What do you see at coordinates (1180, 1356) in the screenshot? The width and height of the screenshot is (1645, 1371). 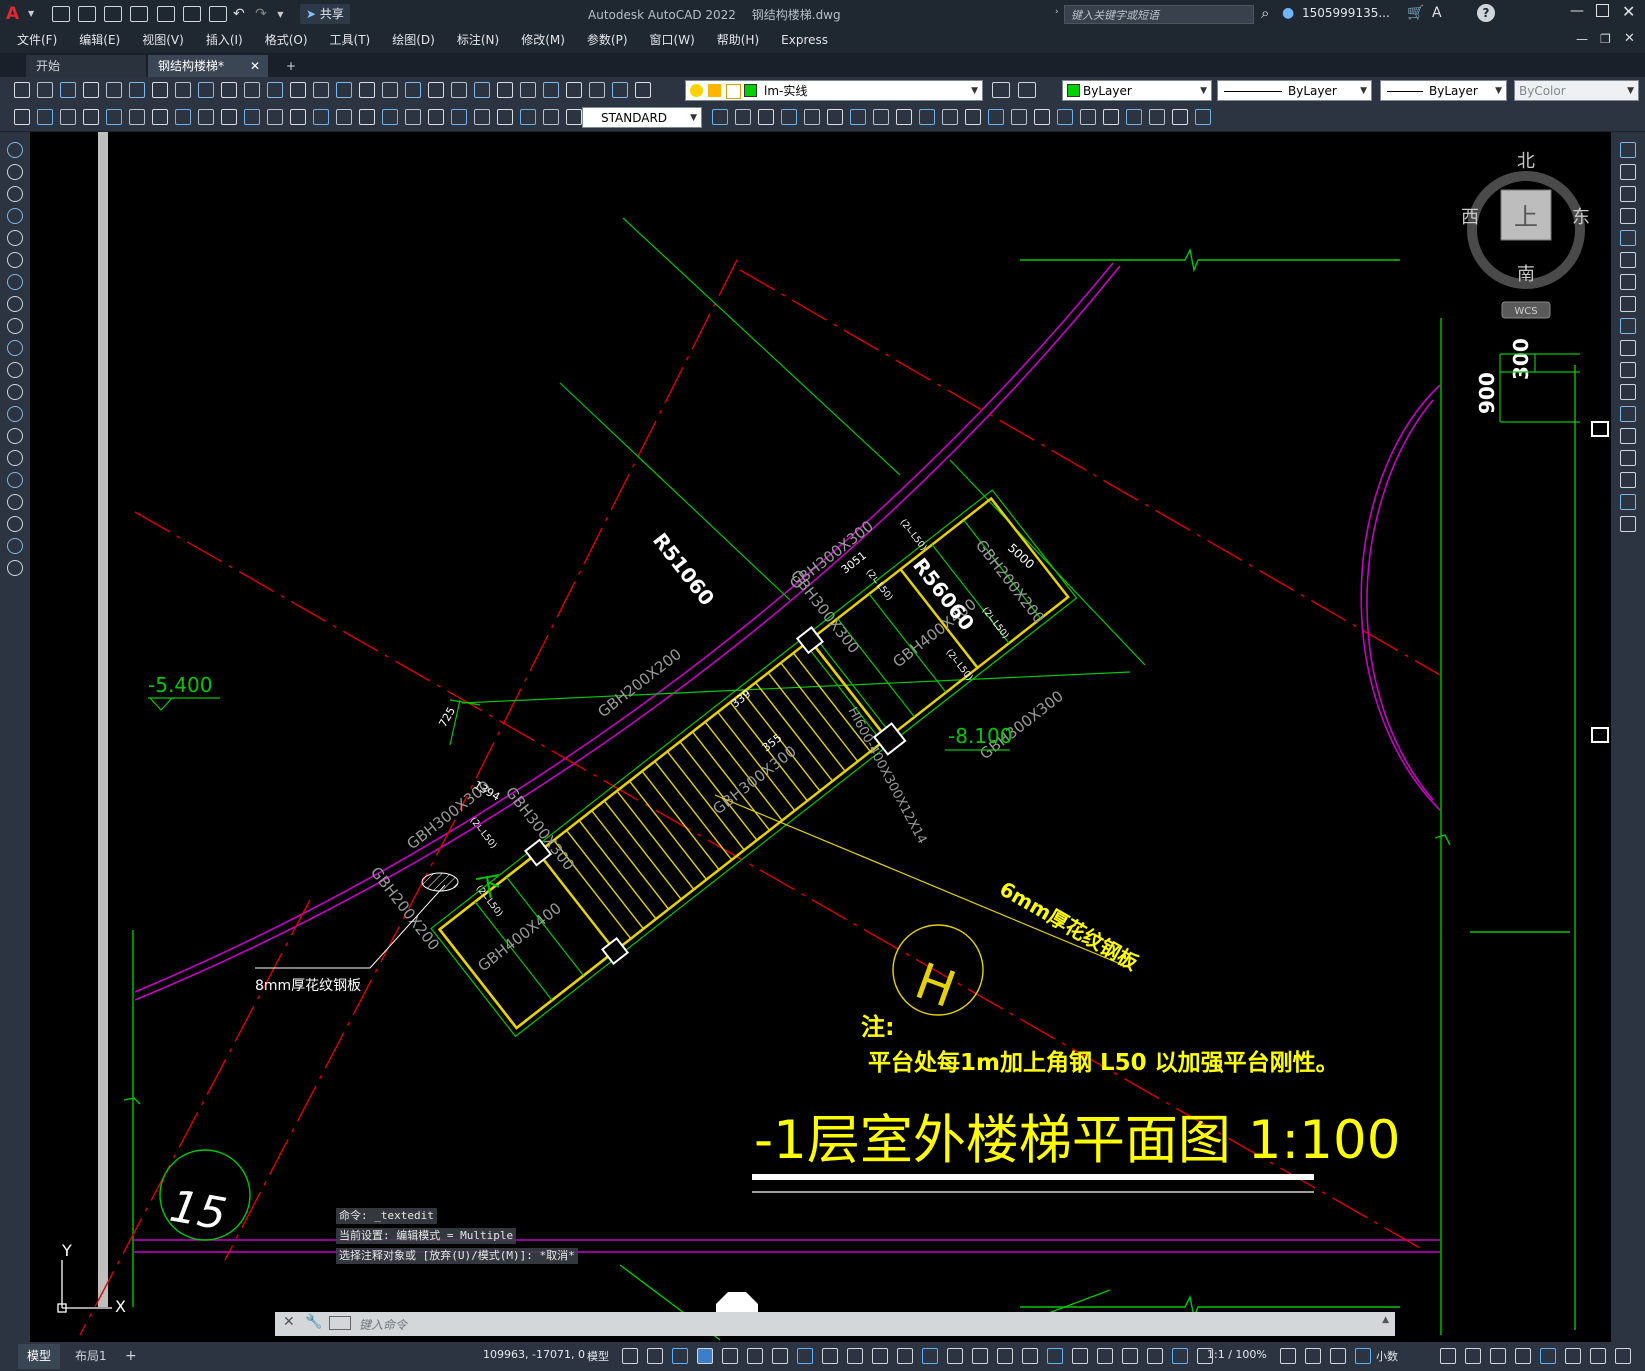 I see `status-toggle-23-icon` at bounding box center [1180, 1356].